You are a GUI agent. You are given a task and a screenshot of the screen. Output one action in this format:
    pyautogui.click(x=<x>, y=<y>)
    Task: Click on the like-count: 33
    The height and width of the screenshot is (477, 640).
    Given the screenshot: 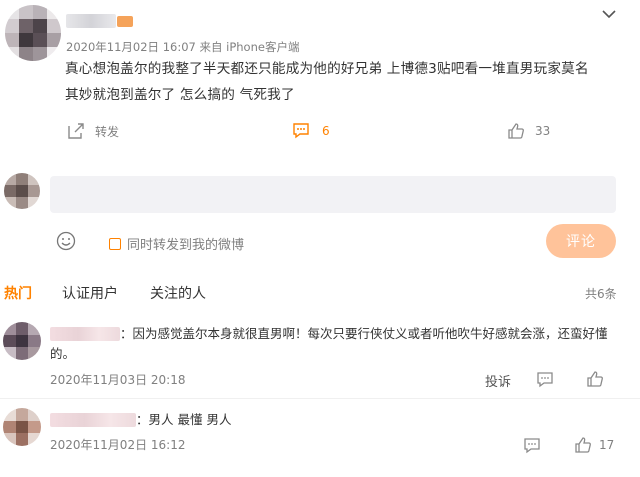 What is the action you would take?
    pyautogui.click(x=543, y=131)
    